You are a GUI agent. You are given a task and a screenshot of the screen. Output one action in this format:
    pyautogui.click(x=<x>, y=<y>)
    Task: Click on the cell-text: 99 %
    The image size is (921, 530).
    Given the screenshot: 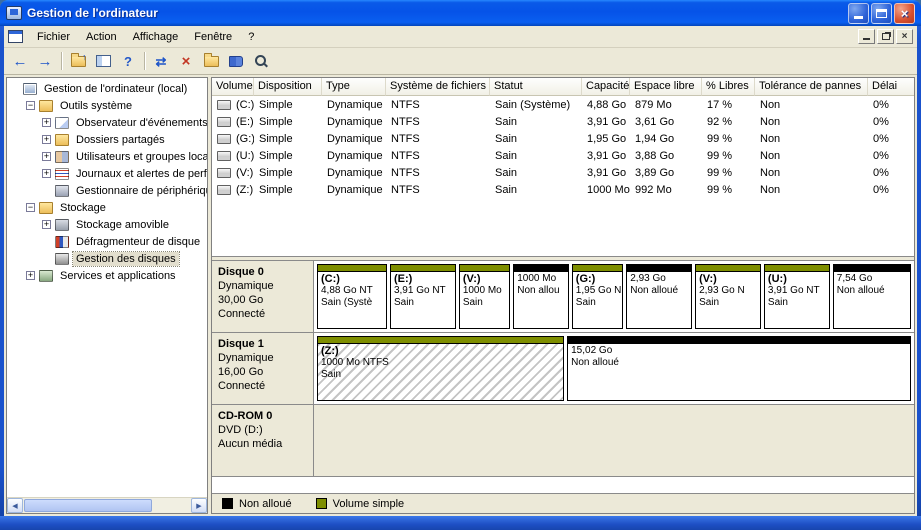 What is the action you would take?
    pyautogui.click(x=720, y=172)
    